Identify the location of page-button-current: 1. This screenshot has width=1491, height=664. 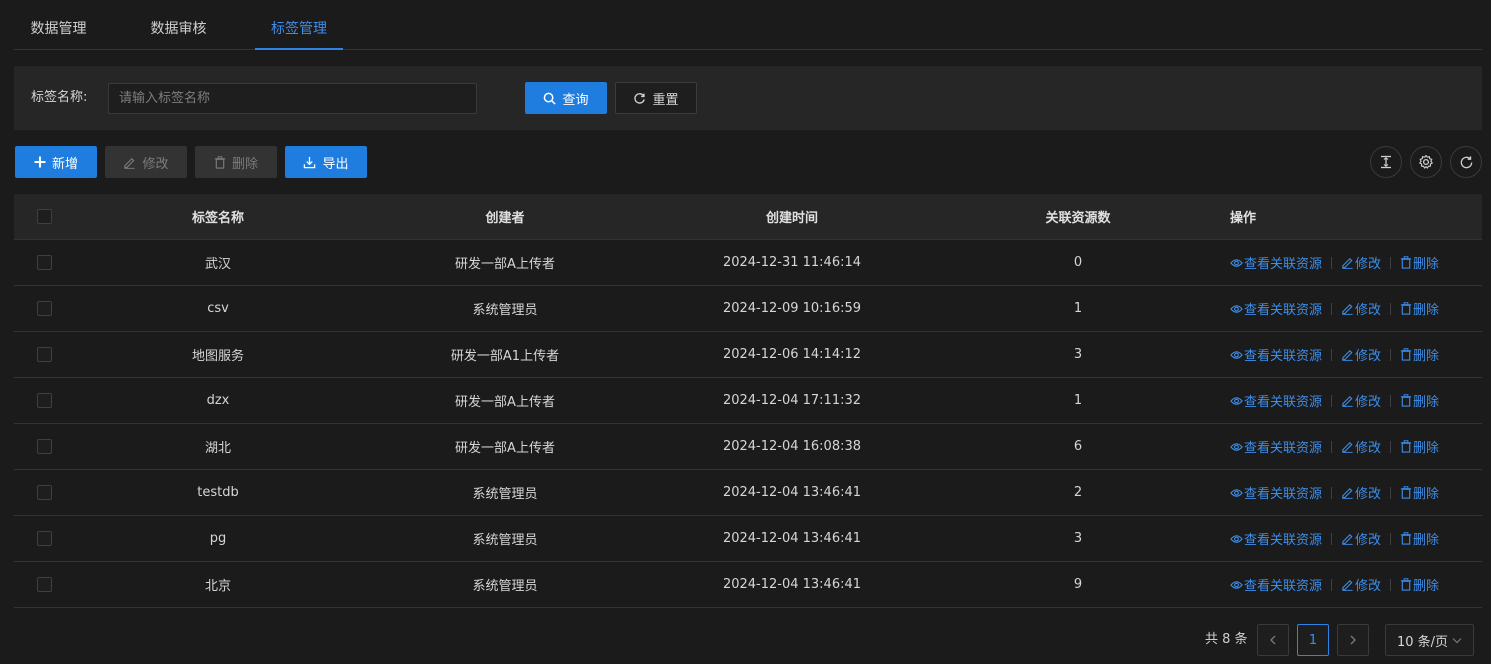
(1313, 640).